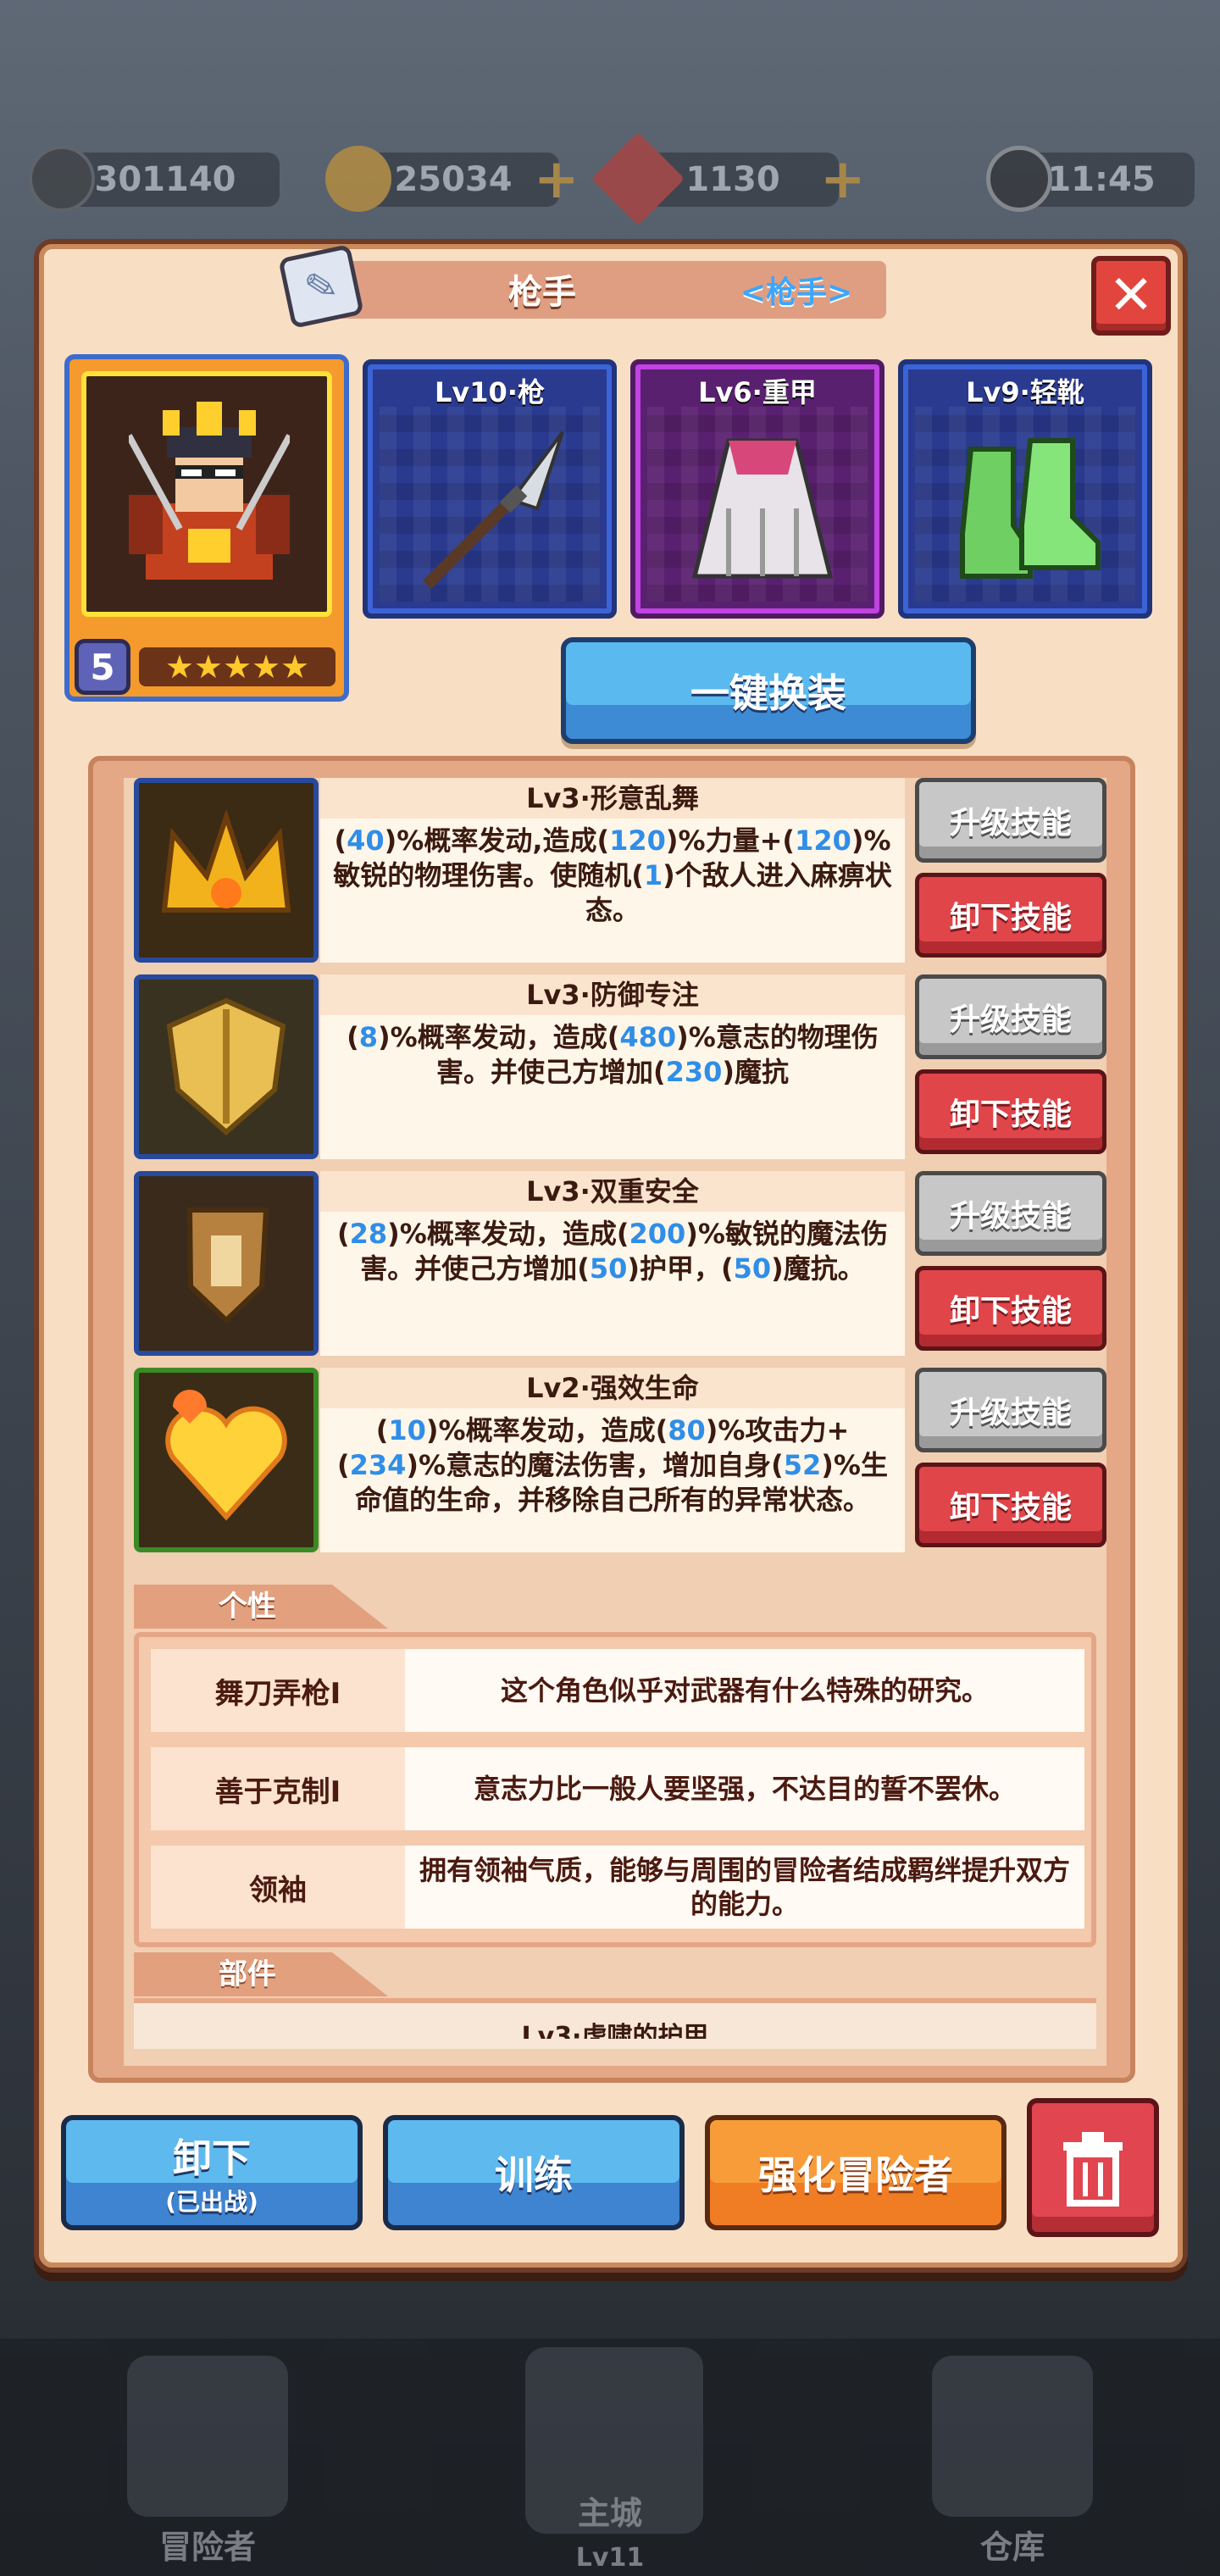 The image size is (1220, 2576). Describe the element at coordinates (366, 840) in the screenshot. I see `skill-value: 40` at that location.